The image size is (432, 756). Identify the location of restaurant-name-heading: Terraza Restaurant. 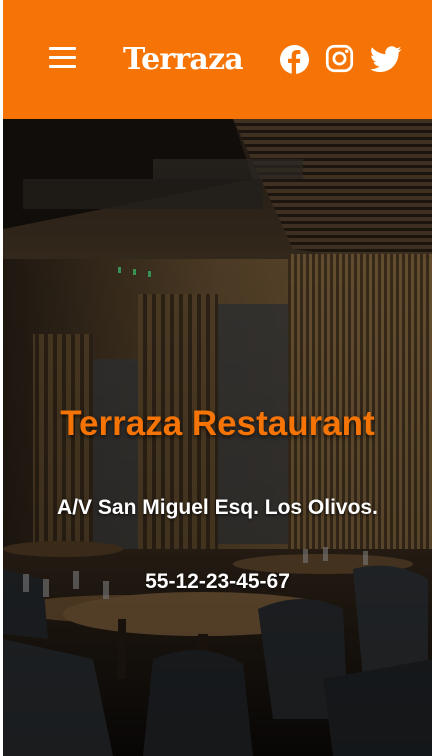
(217, 423).